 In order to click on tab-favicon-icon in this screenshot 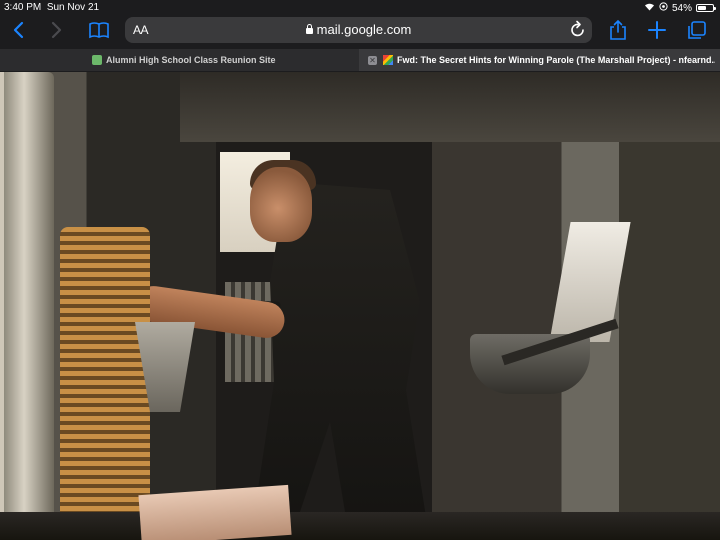, I will do `click(97, 60)`.